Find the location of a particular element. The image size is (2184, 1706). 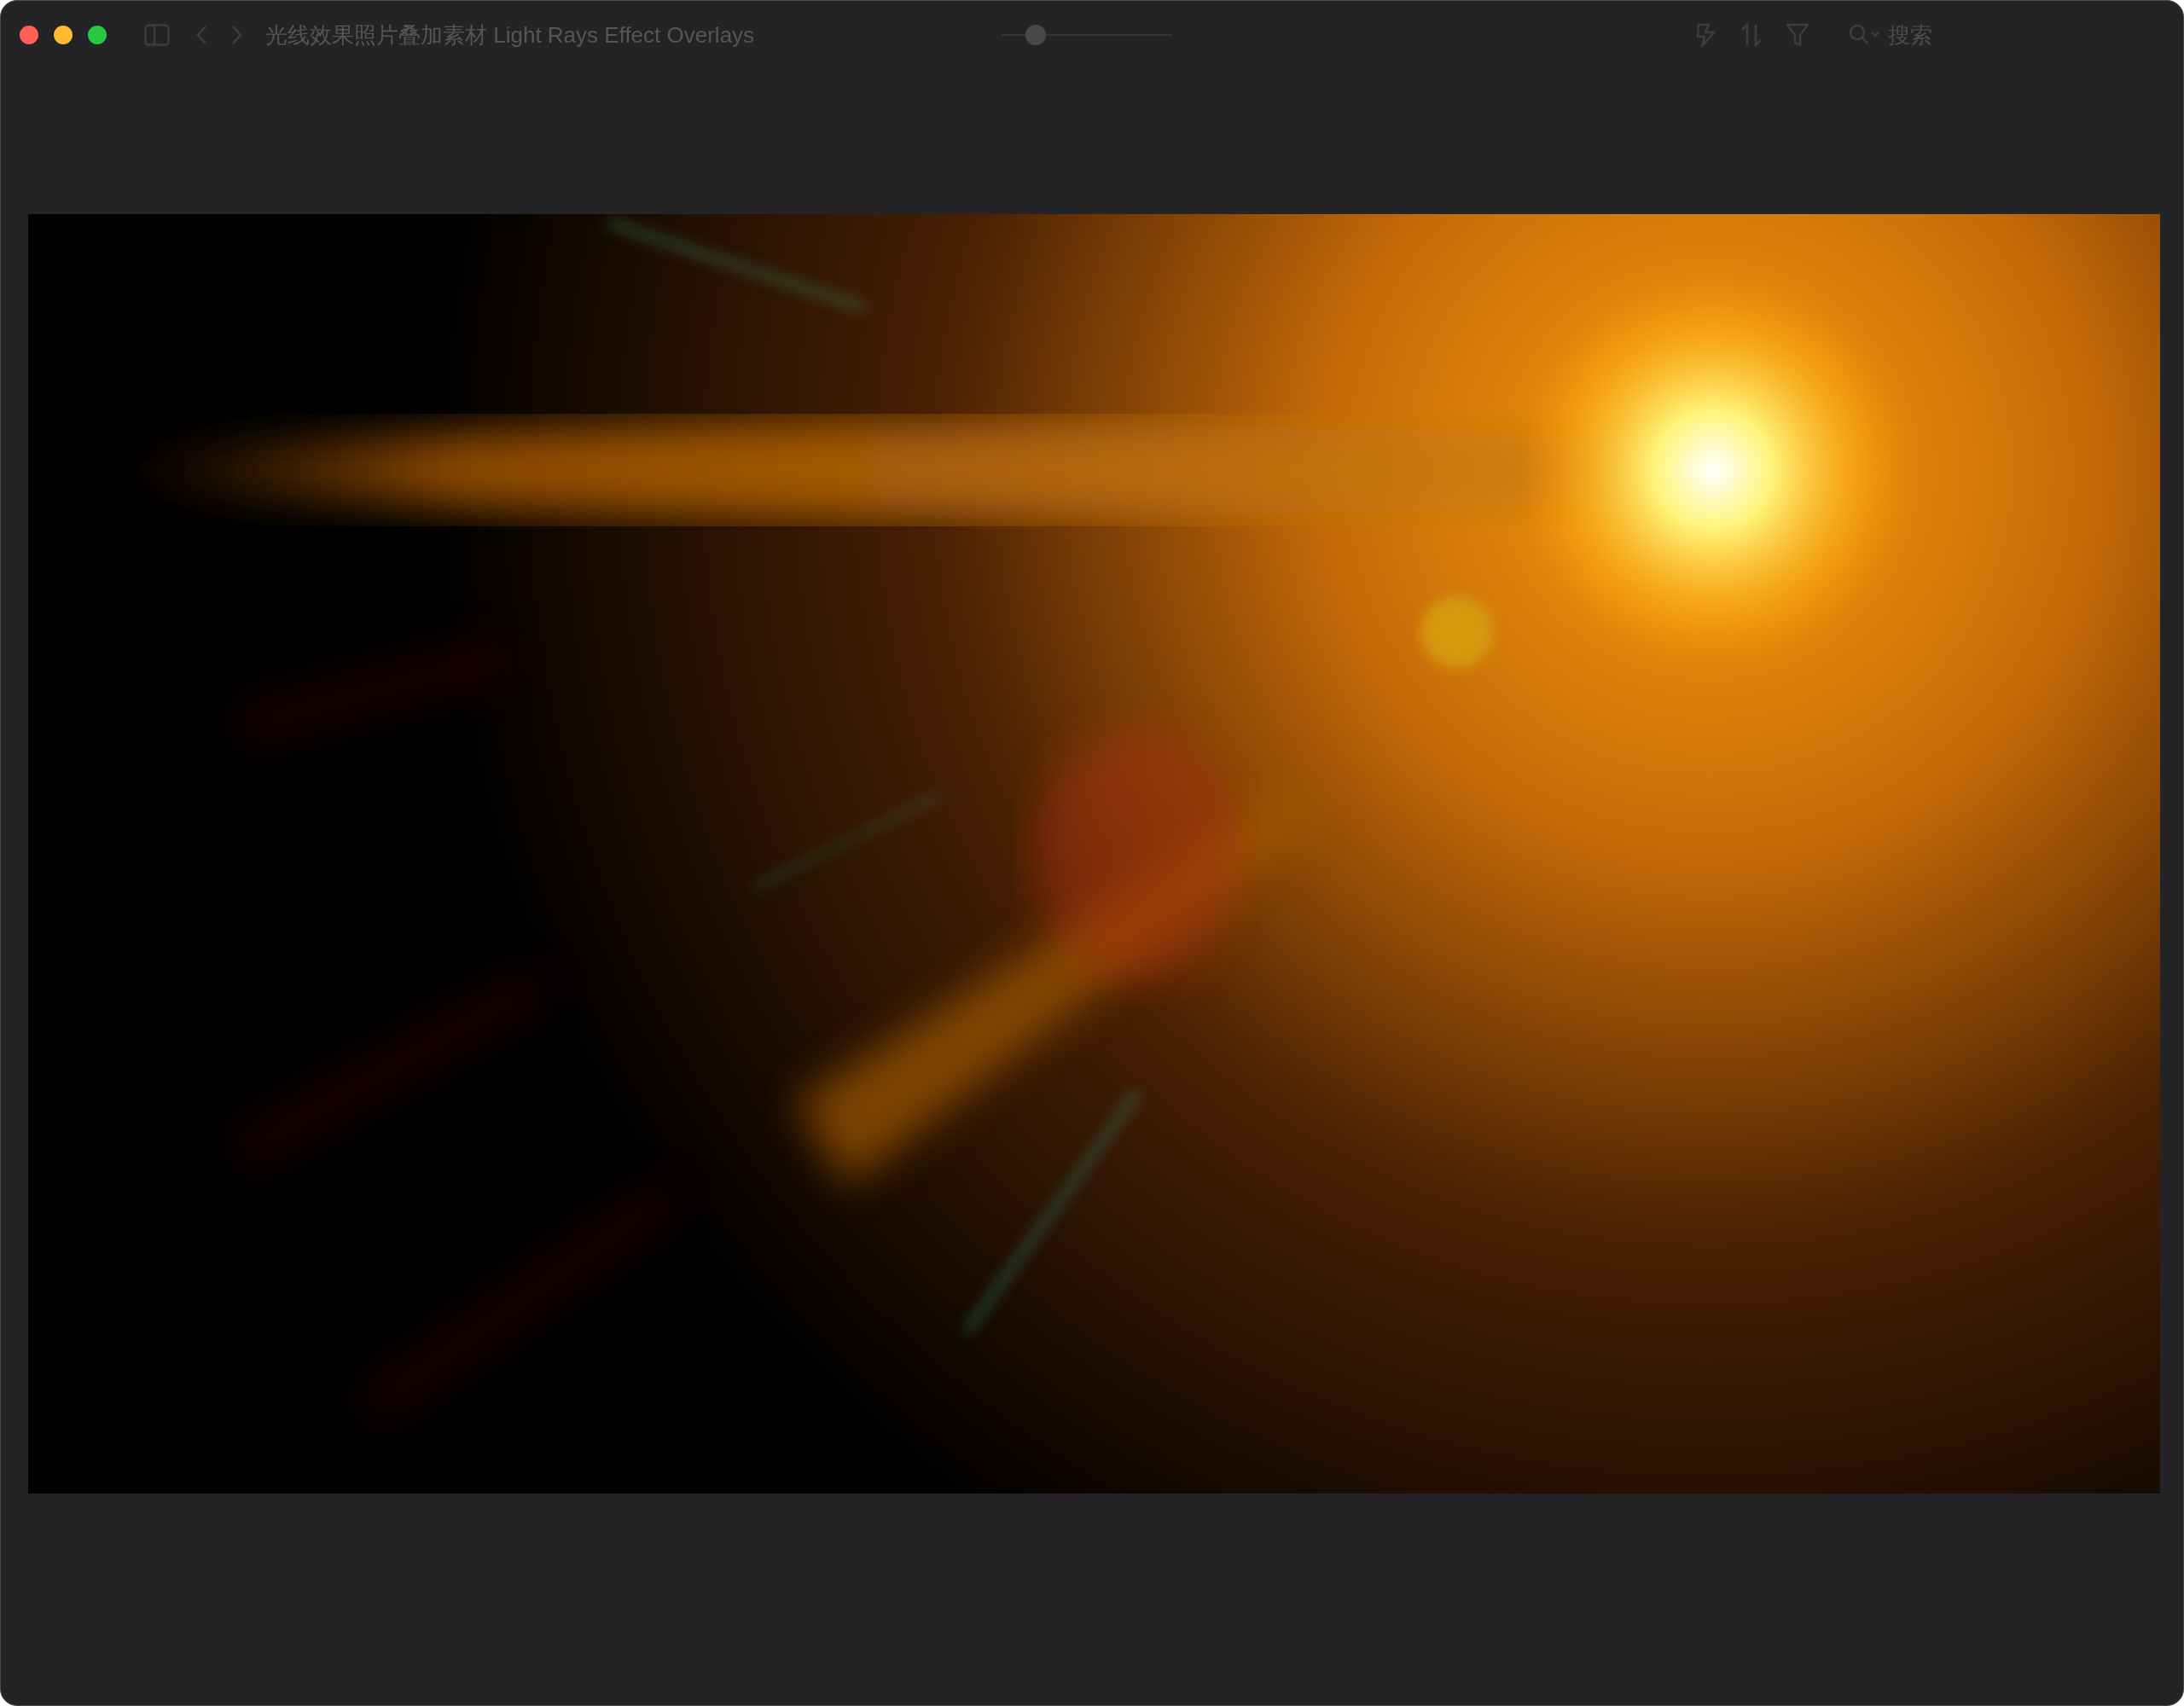

search-icon is located at coordinates (1865, 35).